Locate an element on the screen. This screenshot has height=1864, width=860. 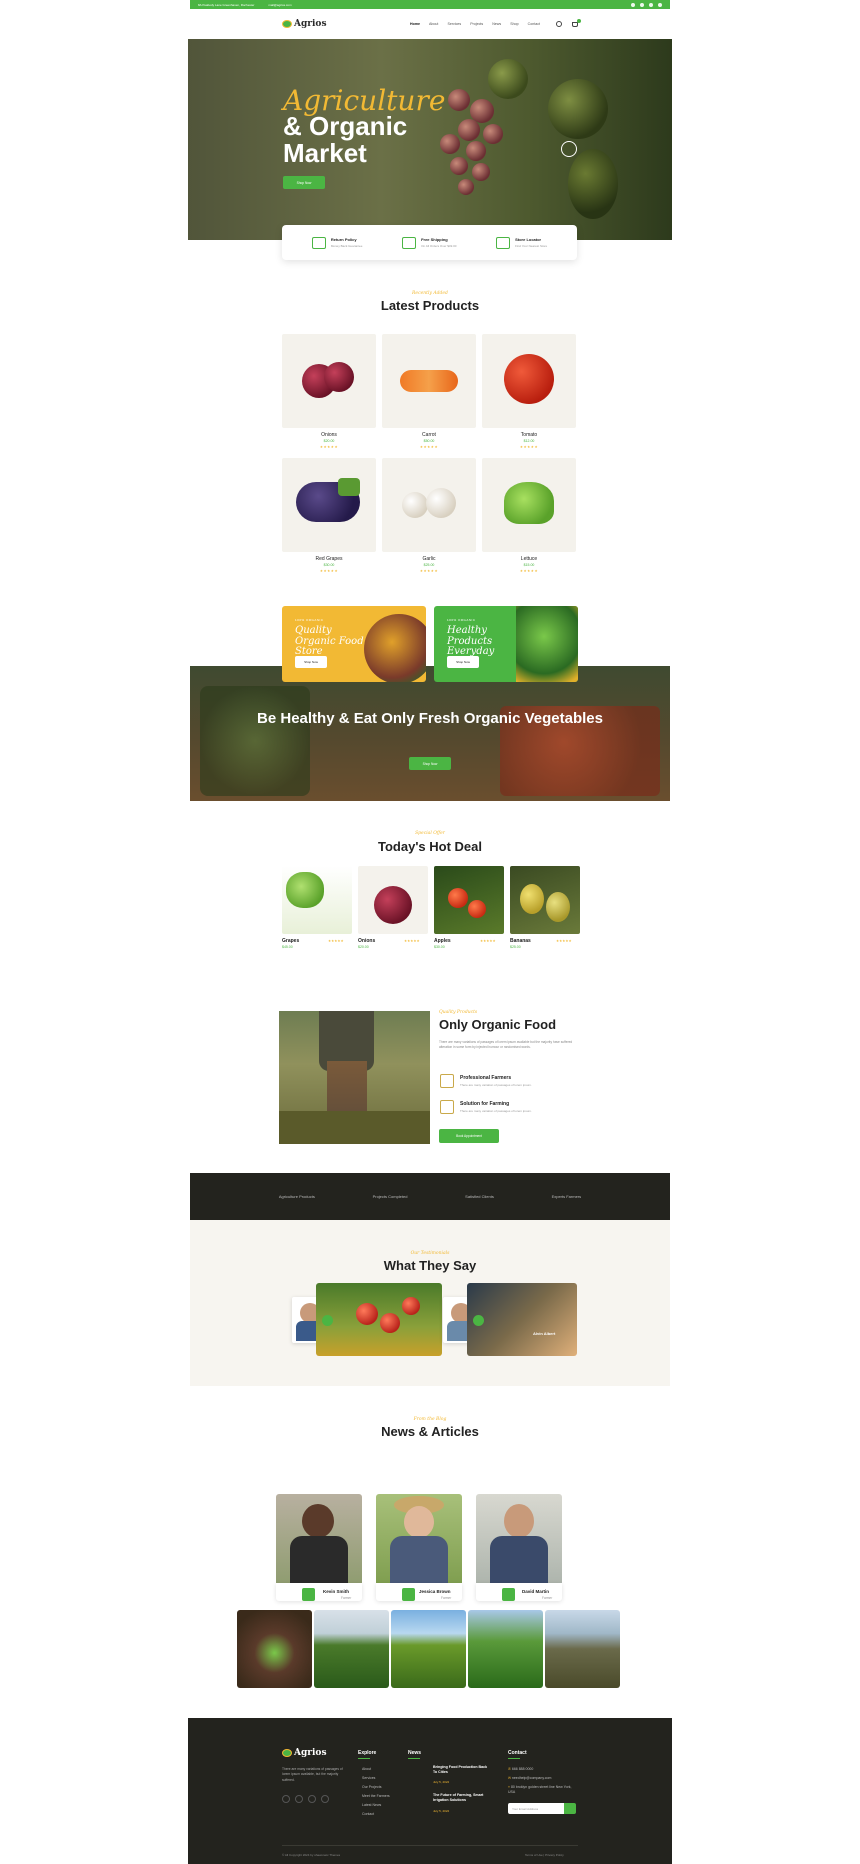
cart-icon is located at coordinates (576, 22).